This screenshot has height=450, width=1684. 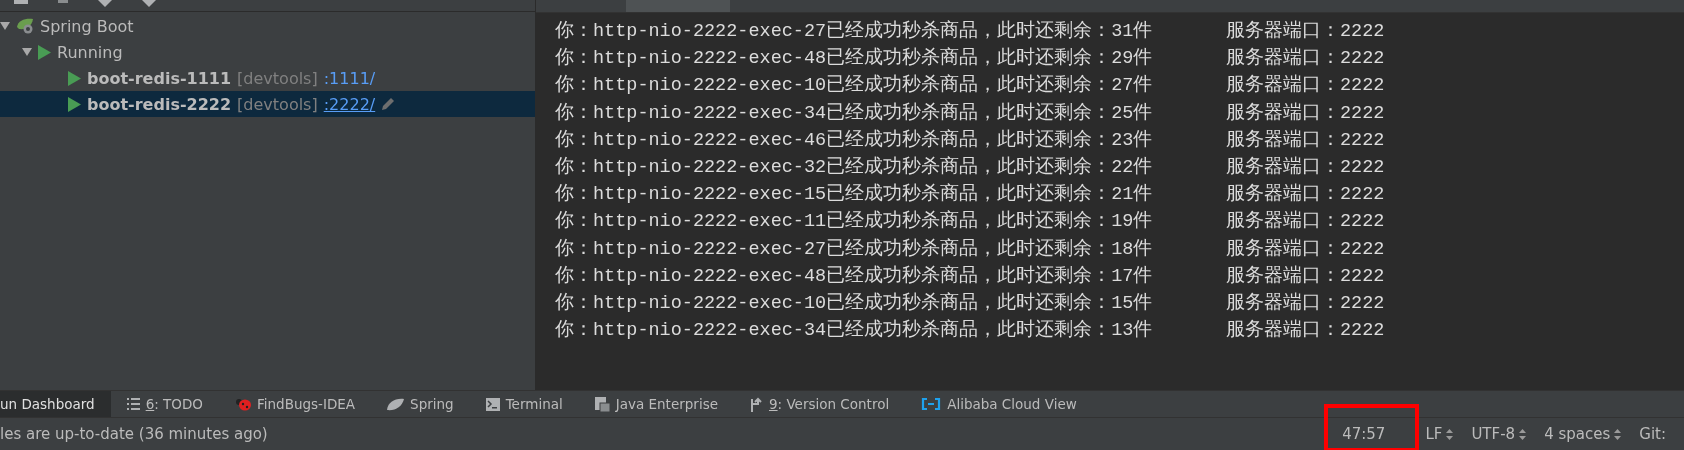 I want to click on log-message: 你：http-nio-2222-exec-11已经成功秒杀商品，此时还剩余：19件, so click(x=854, y=221).